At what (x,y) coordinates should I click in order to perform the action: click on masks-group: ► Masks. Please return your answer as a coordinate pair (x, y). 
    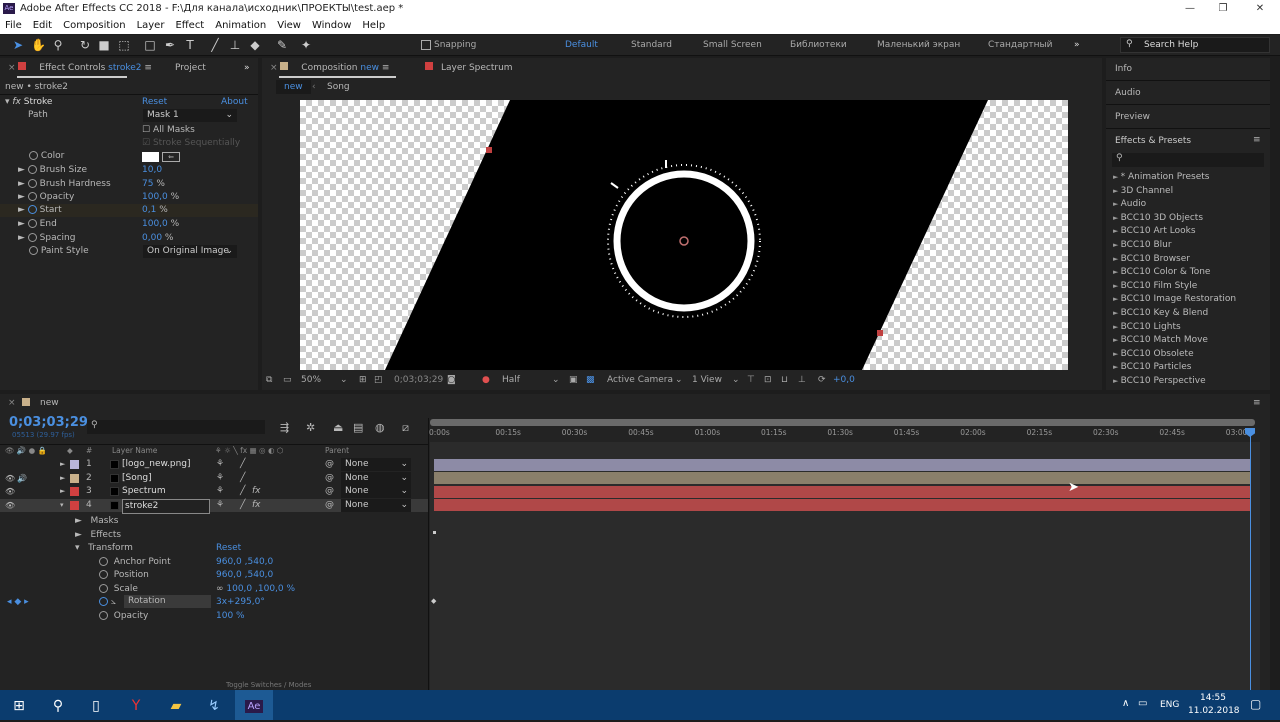
    Looking at the image, I should click on (96, 521).